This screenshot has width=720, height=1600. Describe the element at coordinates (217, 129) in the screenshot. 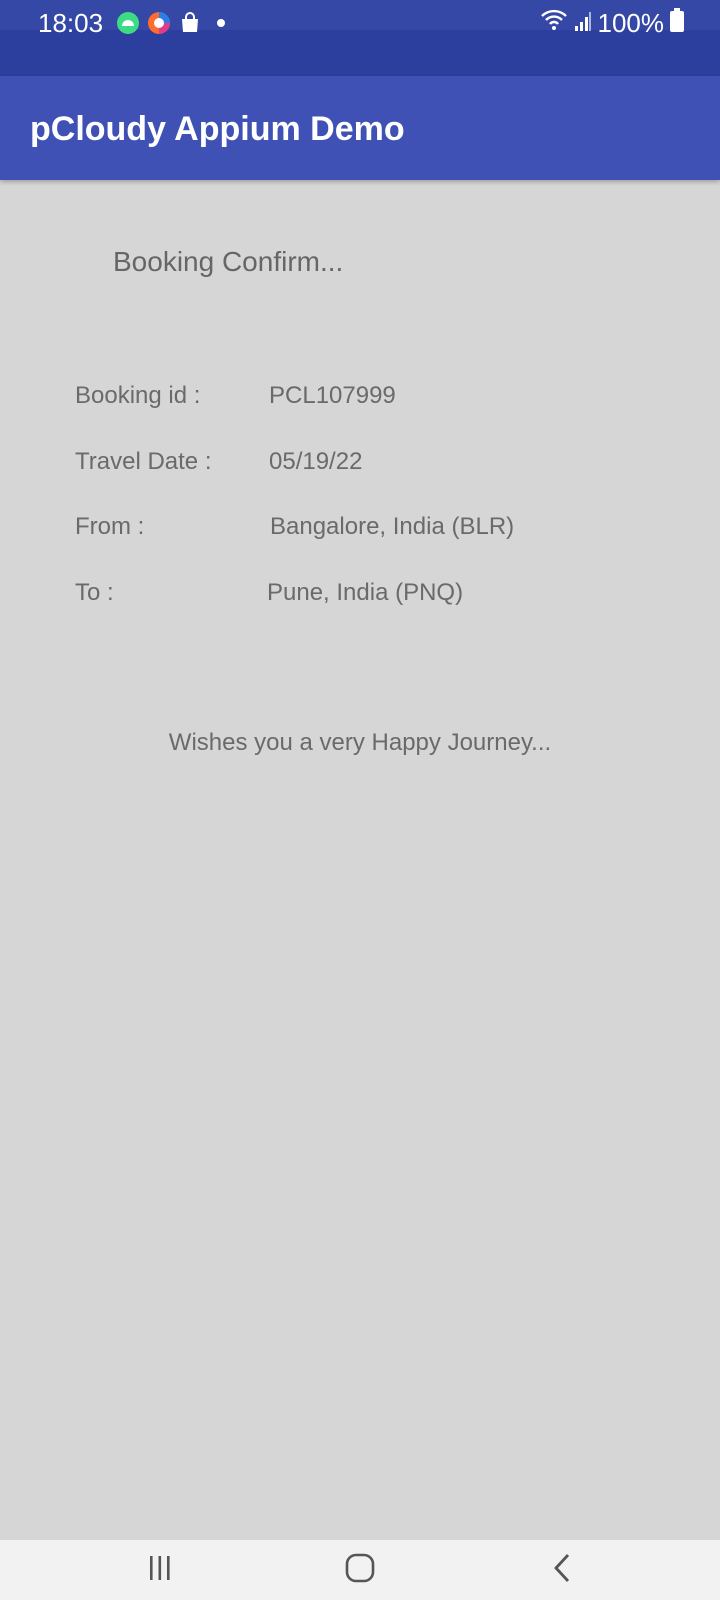

I see `app-title: pCloudy Appium Demo` at that location.